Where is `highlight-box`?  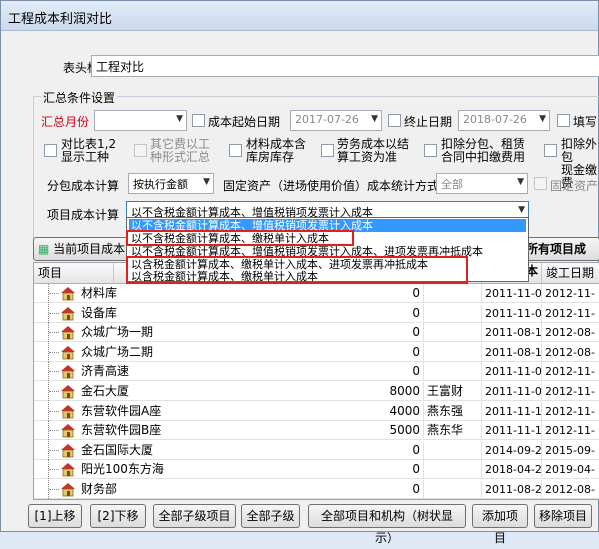 highlight-box is located at coordinates (297, 270).